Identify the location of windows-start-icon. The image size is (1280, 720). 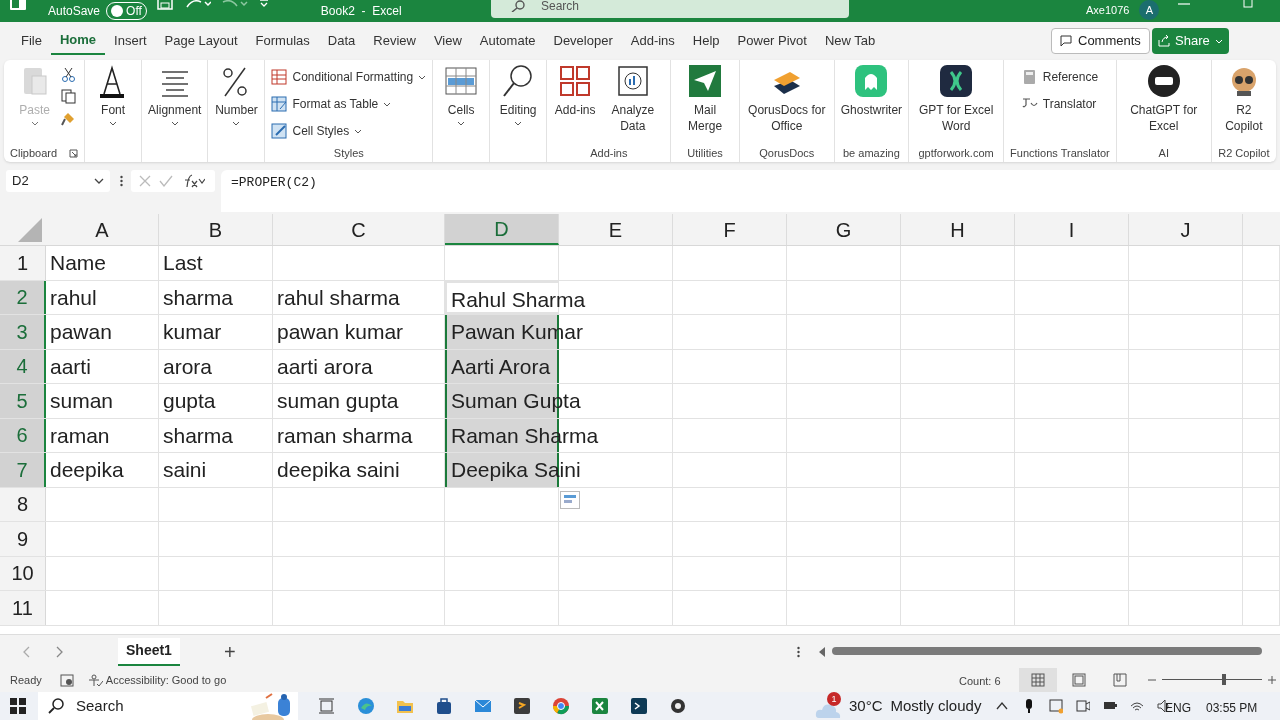
(18, 706).